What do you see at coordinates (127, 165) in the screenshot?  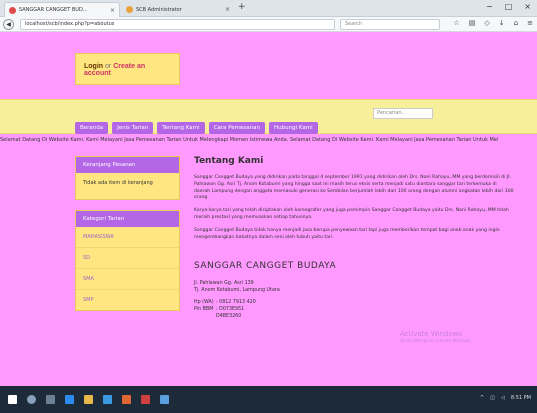 I see `cart-title: Keranjang Pesanan` at bounding box center [127, 165].